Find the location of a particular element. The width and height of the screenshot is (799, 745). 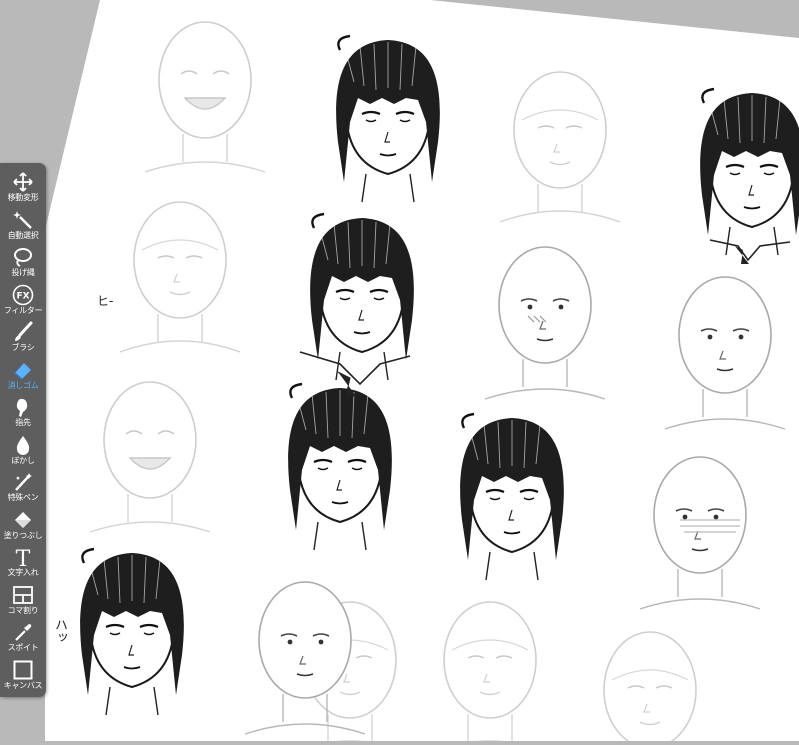

tool-label: フィルター is located at coordinates (23, 310).